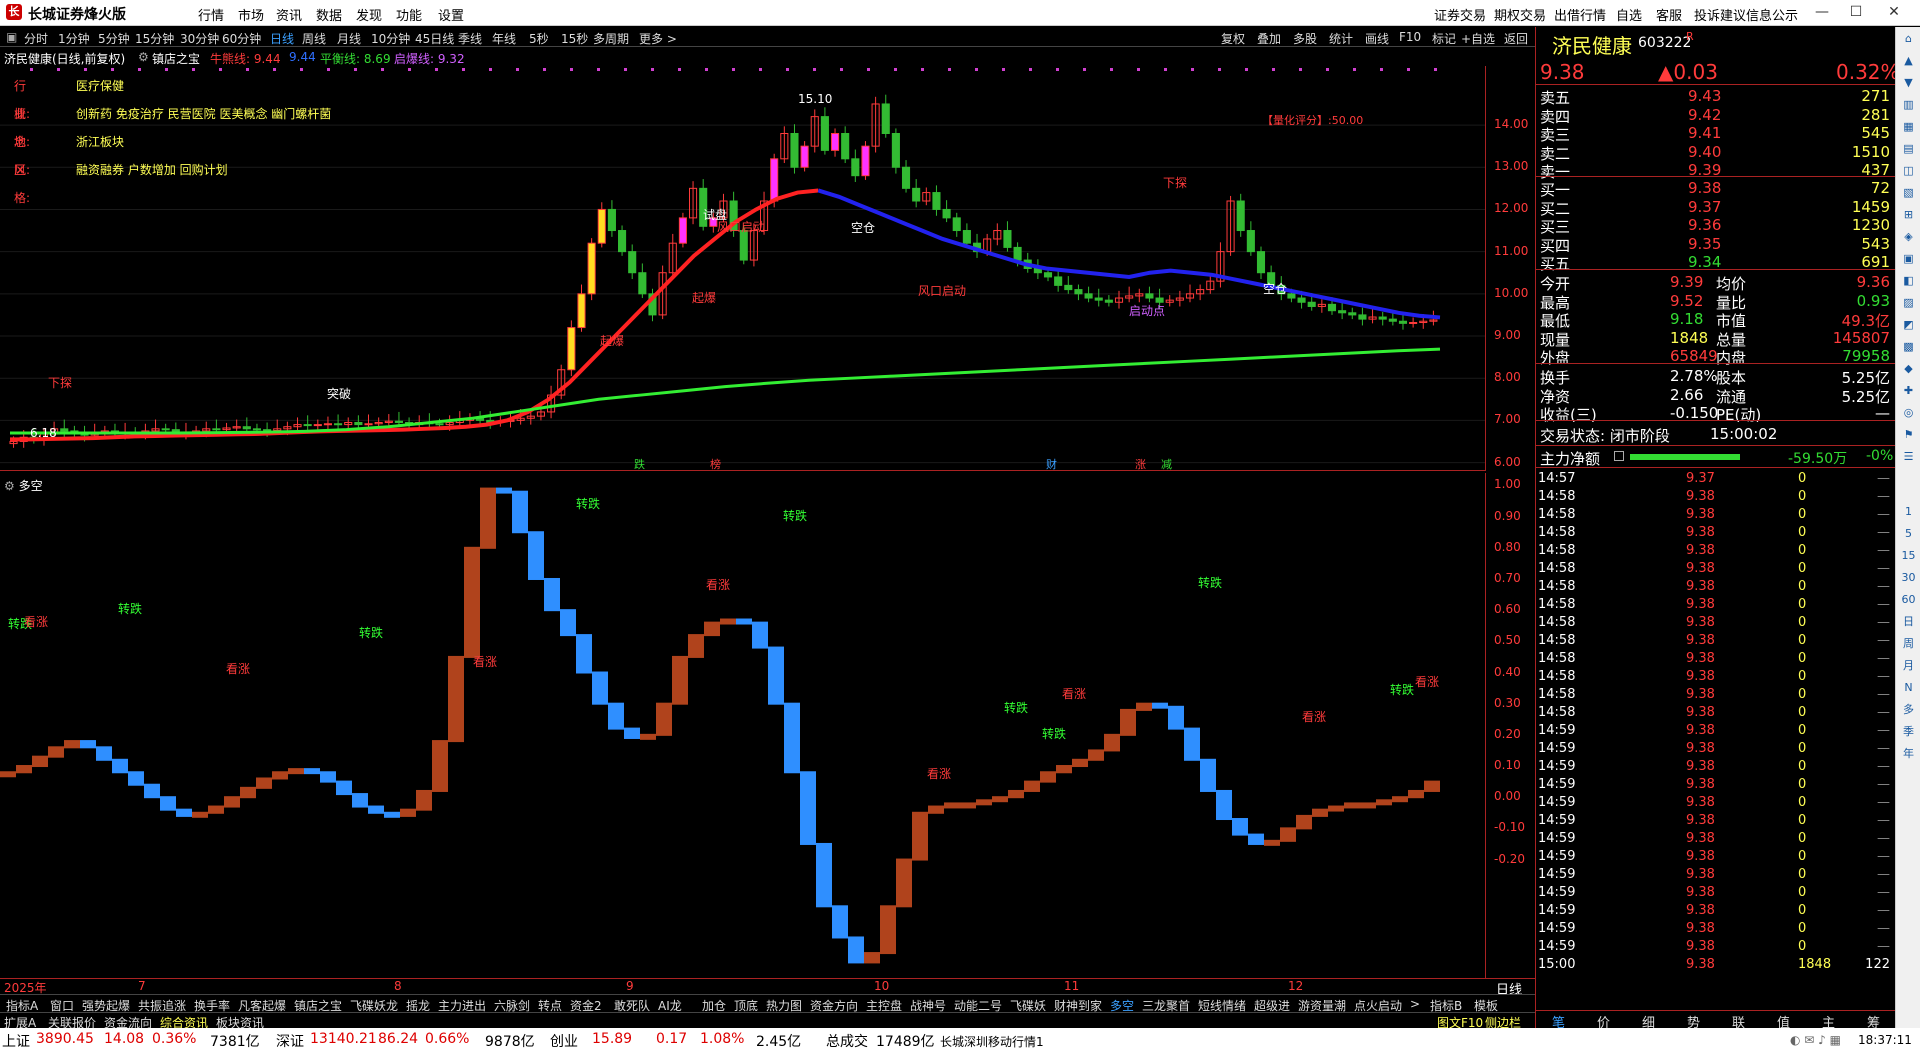  What do you see at coordinates (1822, 12) in the screenshot?
I see `minimize-icon: —` at bounding box center [1822, 12].